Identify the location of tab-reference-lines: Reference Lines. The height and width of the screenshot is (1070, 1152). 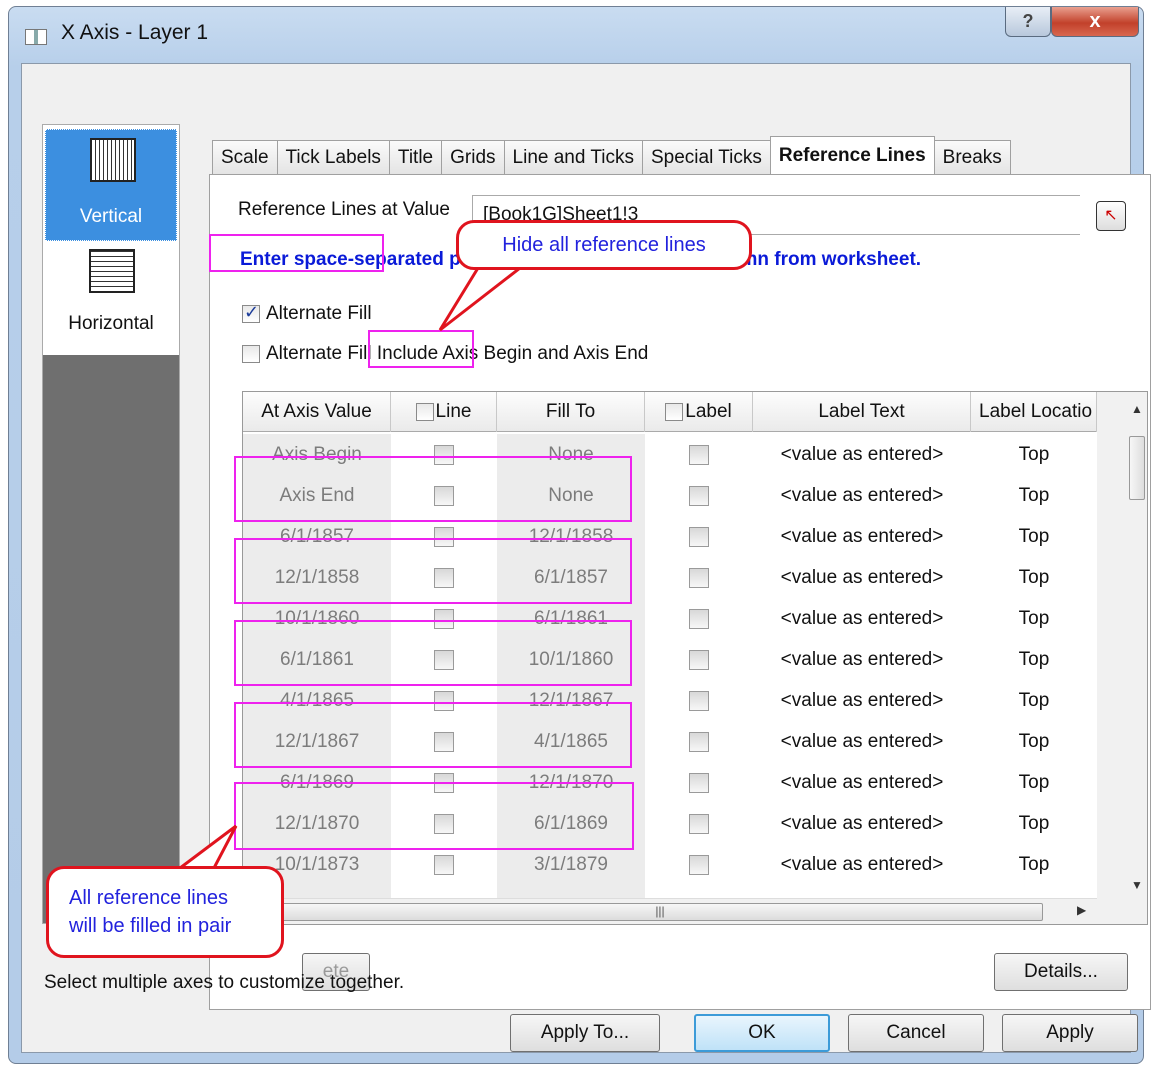
(852, 155).